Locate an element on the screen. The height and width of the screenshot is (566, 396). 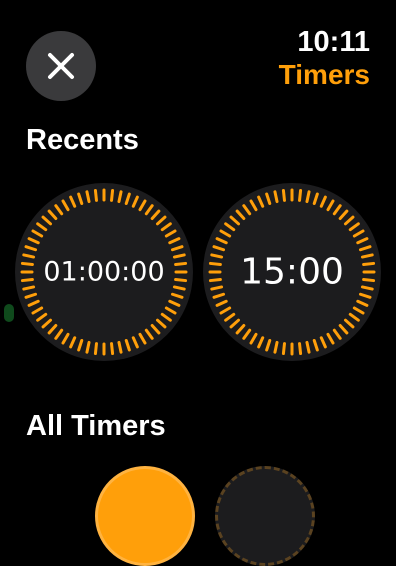
page-indicator is located at coordinates (9, 313).